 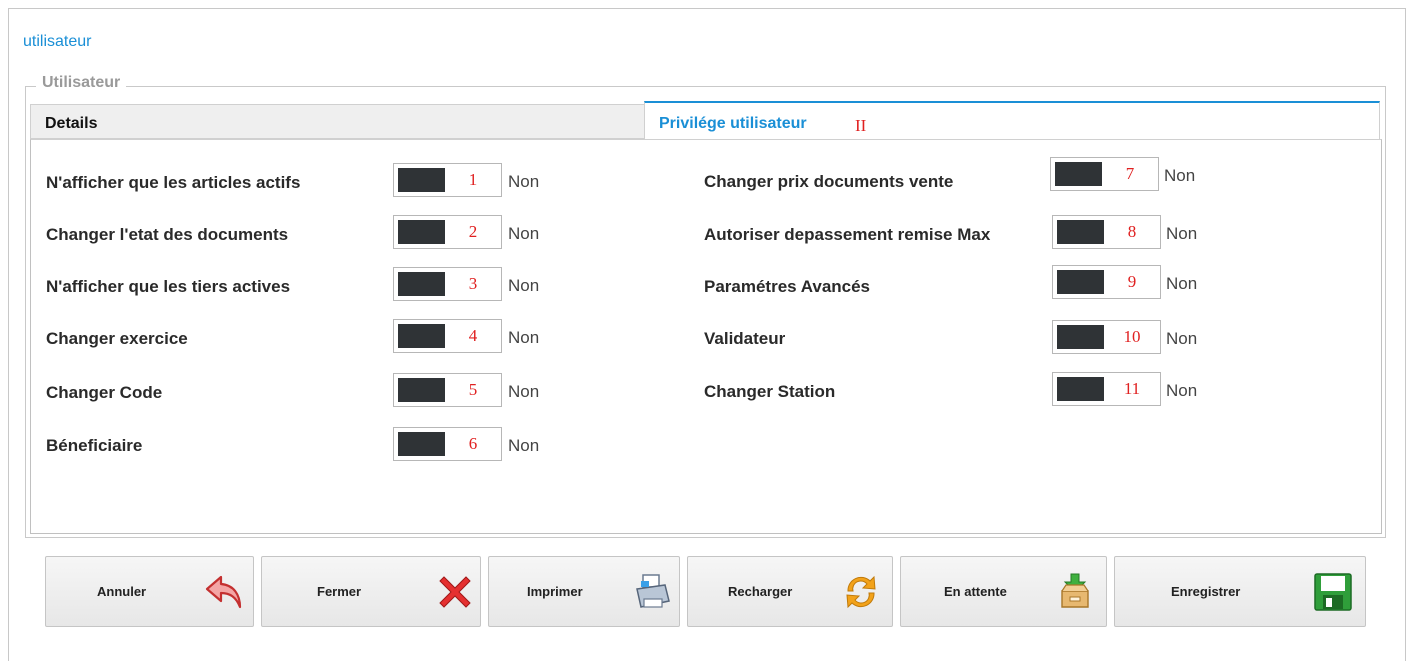 What do you see at coordinates (653, 591) in the screenshot?
I see `printer-icon` at bounding box center [653, 591].